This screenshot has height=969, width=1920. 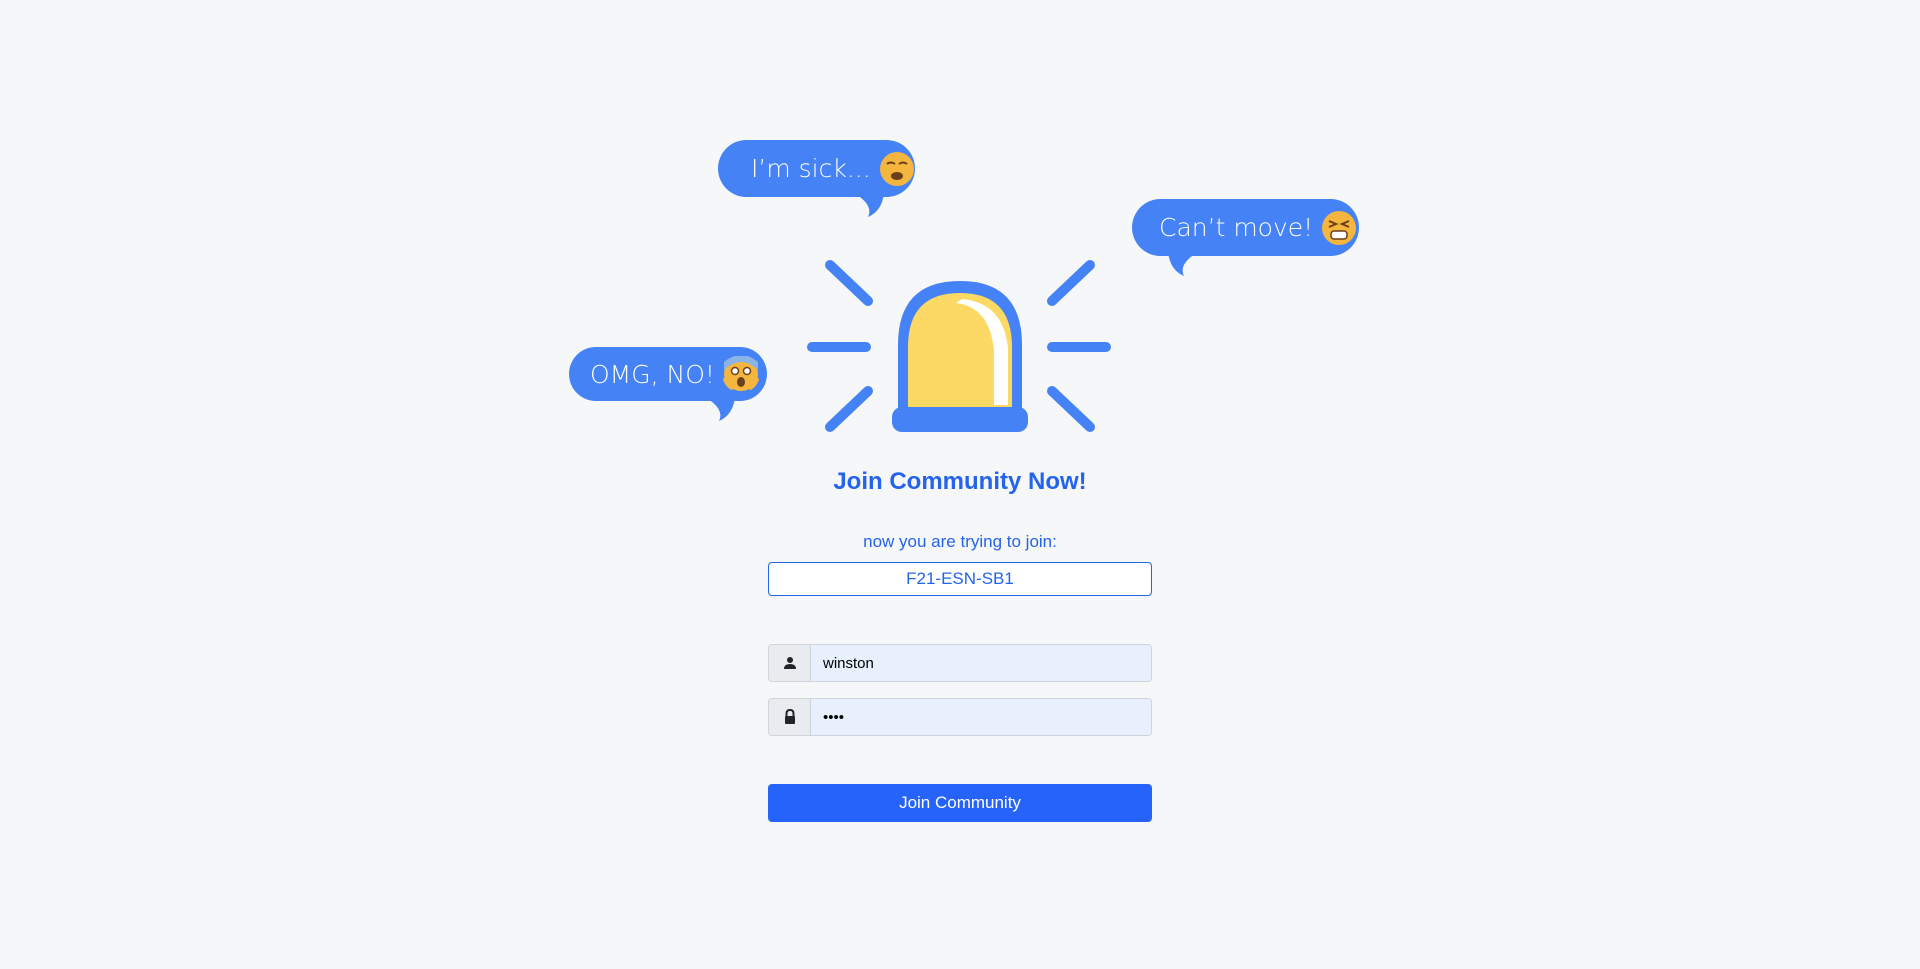 What do you see at coordinates (981, 663) in the screenshot?
I see `username-input: winston` at bounding box center [981, 663].